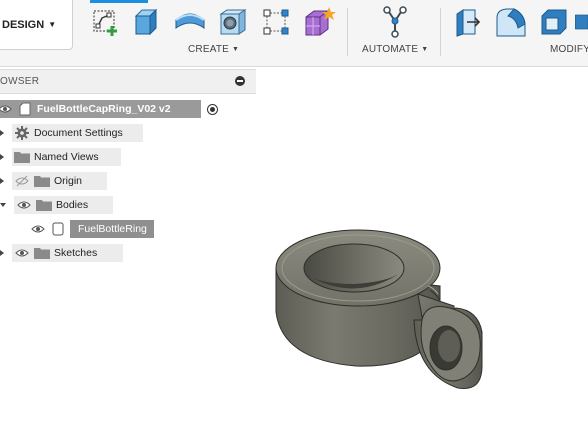  I want to click on hole-icon, so click(233, 22).